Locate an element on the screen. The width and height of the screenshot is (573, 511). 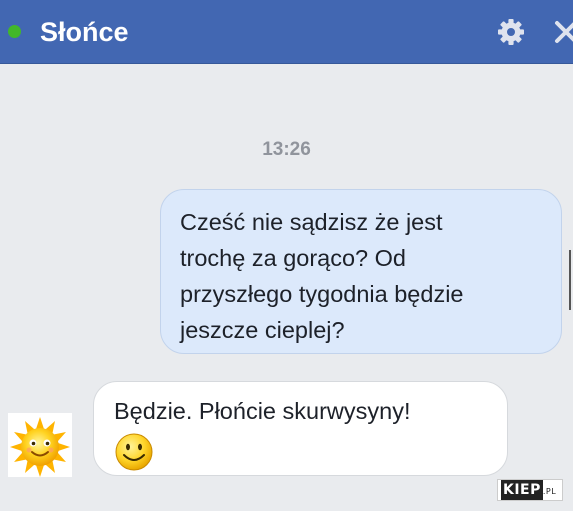
message-line: przyszłego tygodnia będzie is located at coordinates (322, 294).